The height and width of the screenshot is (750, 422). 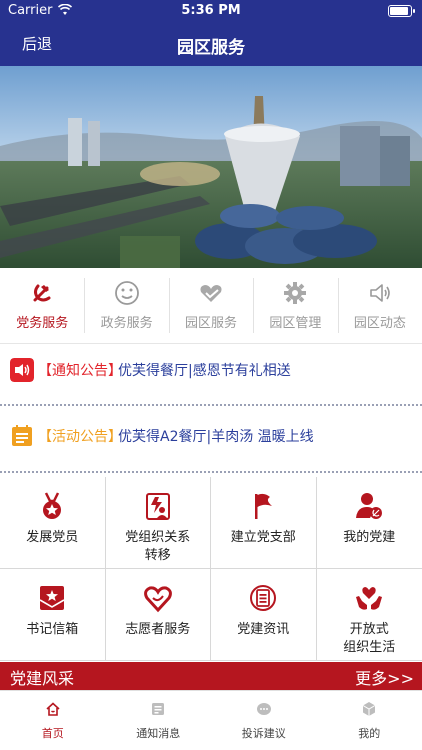 What do you see at coordinates (52, 505) in the screenshot?
I see `medal-icon` at bounding box center [52, 505].